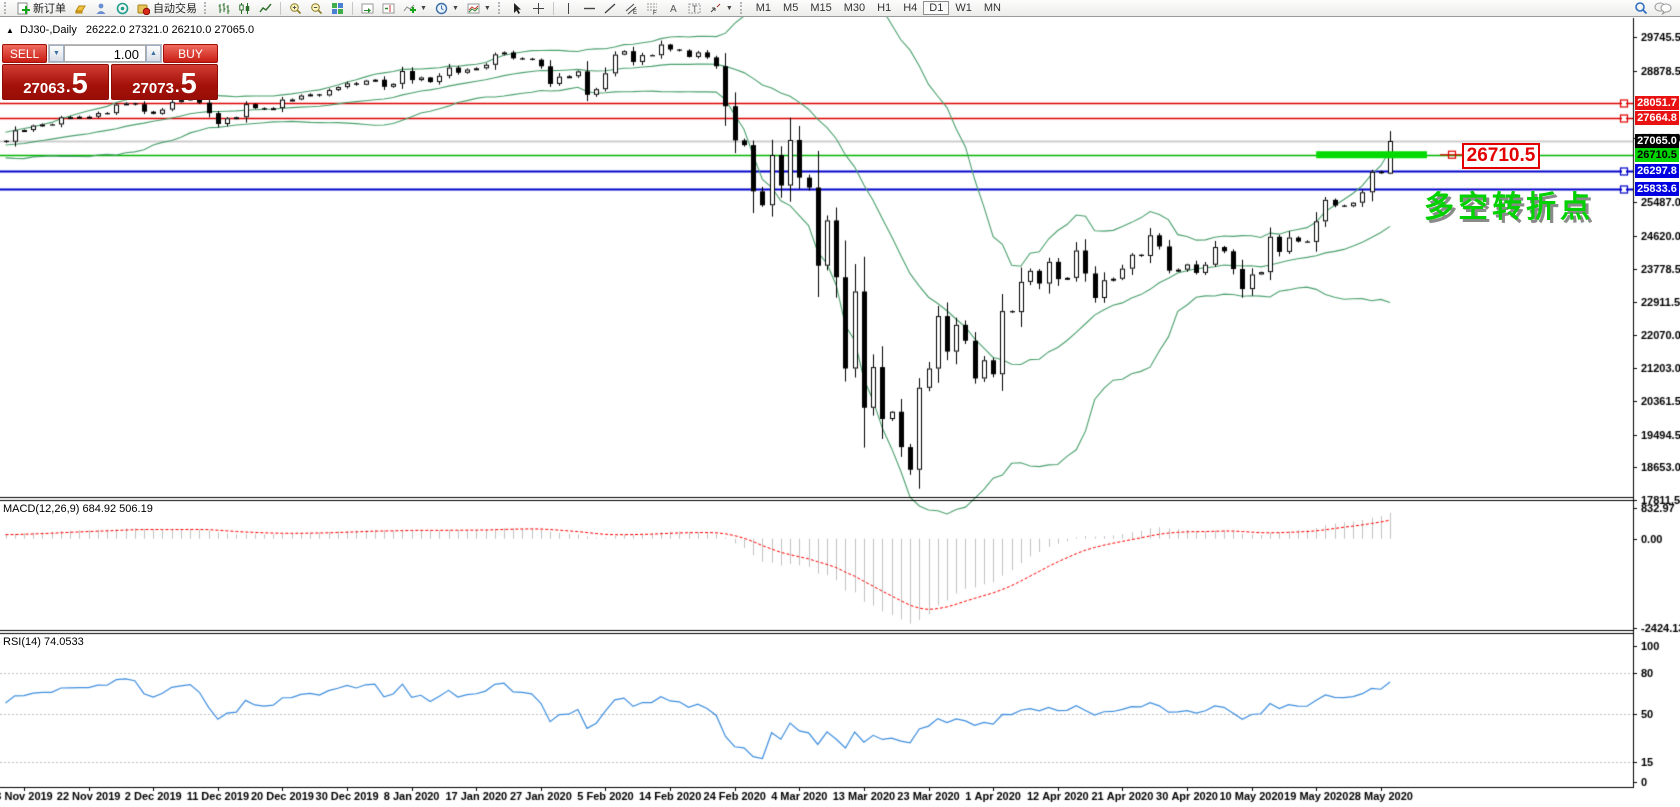 The width and height of the screenshot is (1680, 807). I want to click on sell-price-button: 27063. 5, so click(55, 82).